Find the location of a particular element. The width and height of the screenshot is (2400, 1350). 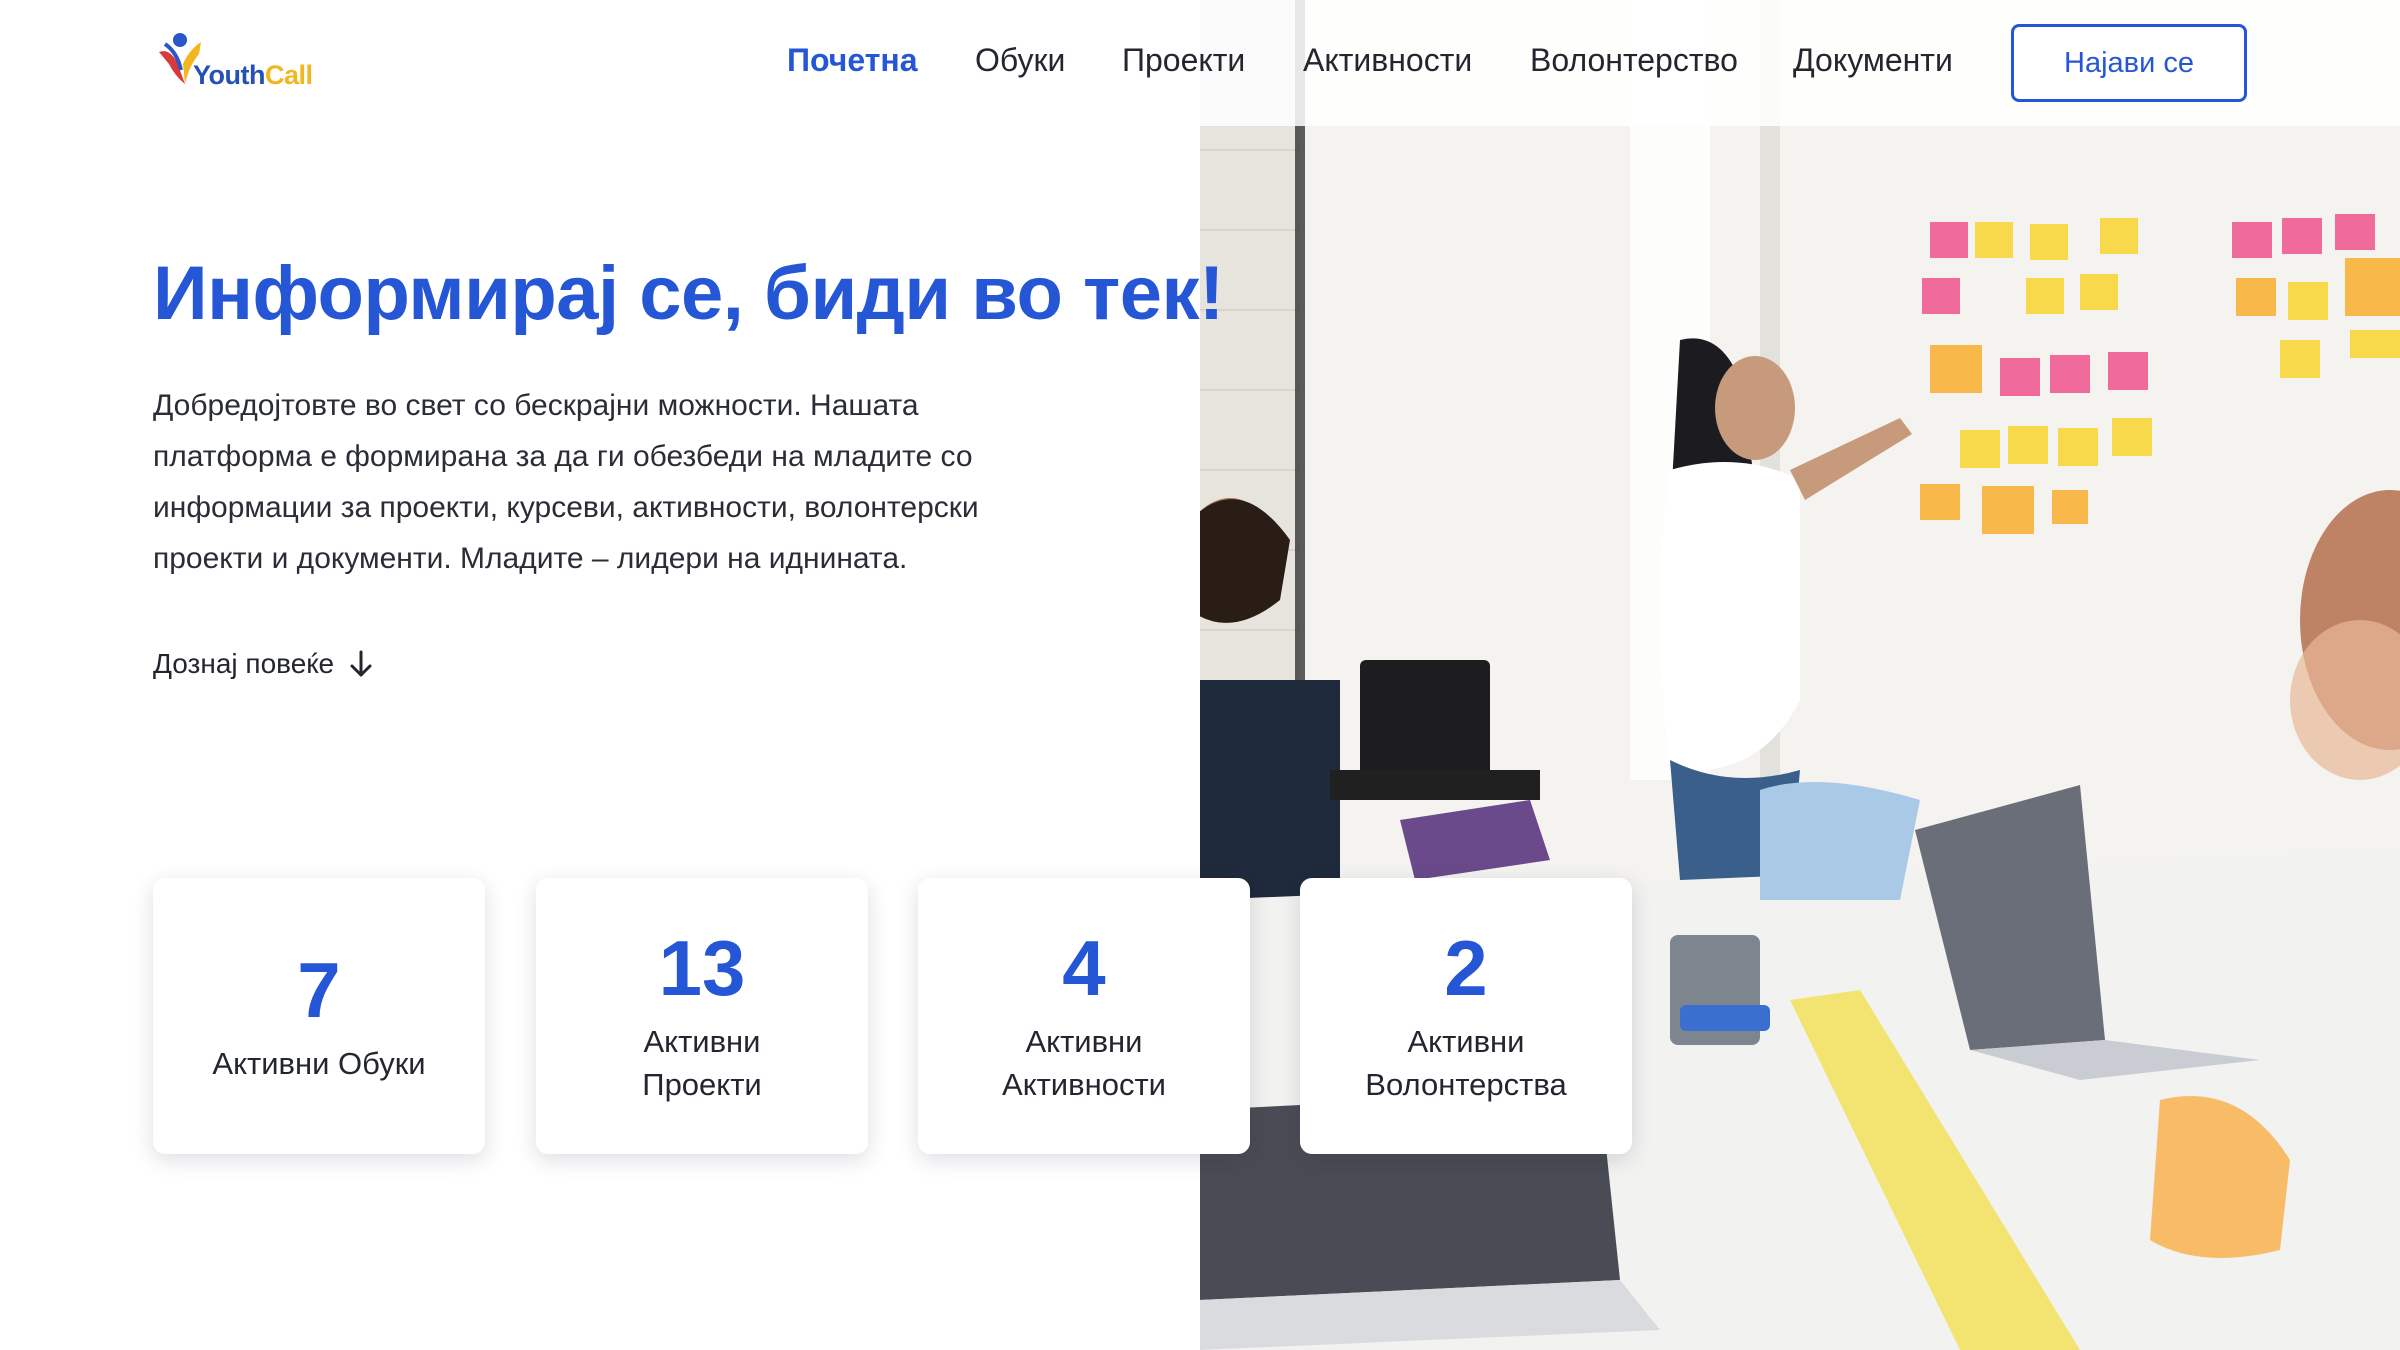

stat-label: Активни Активности is located at coordinates (1084, 1063).